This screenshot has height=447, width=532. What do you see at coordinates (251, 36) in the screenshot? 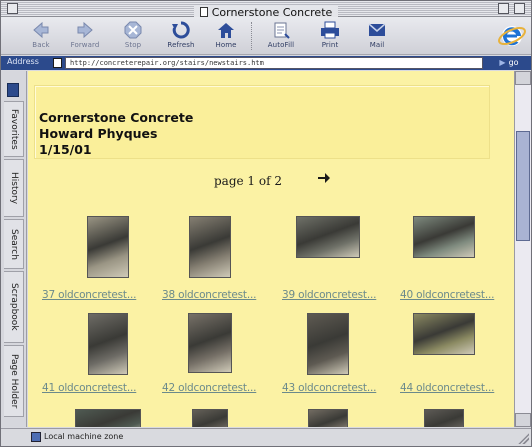
I see `toolbar-separator` at bounding box center [251, 36].